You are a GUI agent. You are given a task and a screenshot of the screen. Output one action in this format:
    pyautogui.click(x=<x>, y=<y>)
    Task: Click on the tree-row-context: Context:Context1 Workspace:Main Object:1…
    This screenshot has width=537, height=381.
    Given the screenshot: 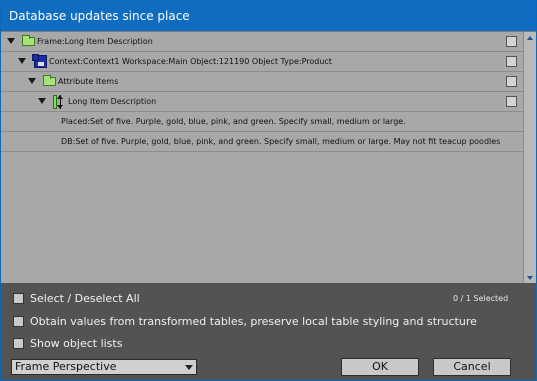 What is the action you would take?
    pyautogui.click(x=262, y=62)
    